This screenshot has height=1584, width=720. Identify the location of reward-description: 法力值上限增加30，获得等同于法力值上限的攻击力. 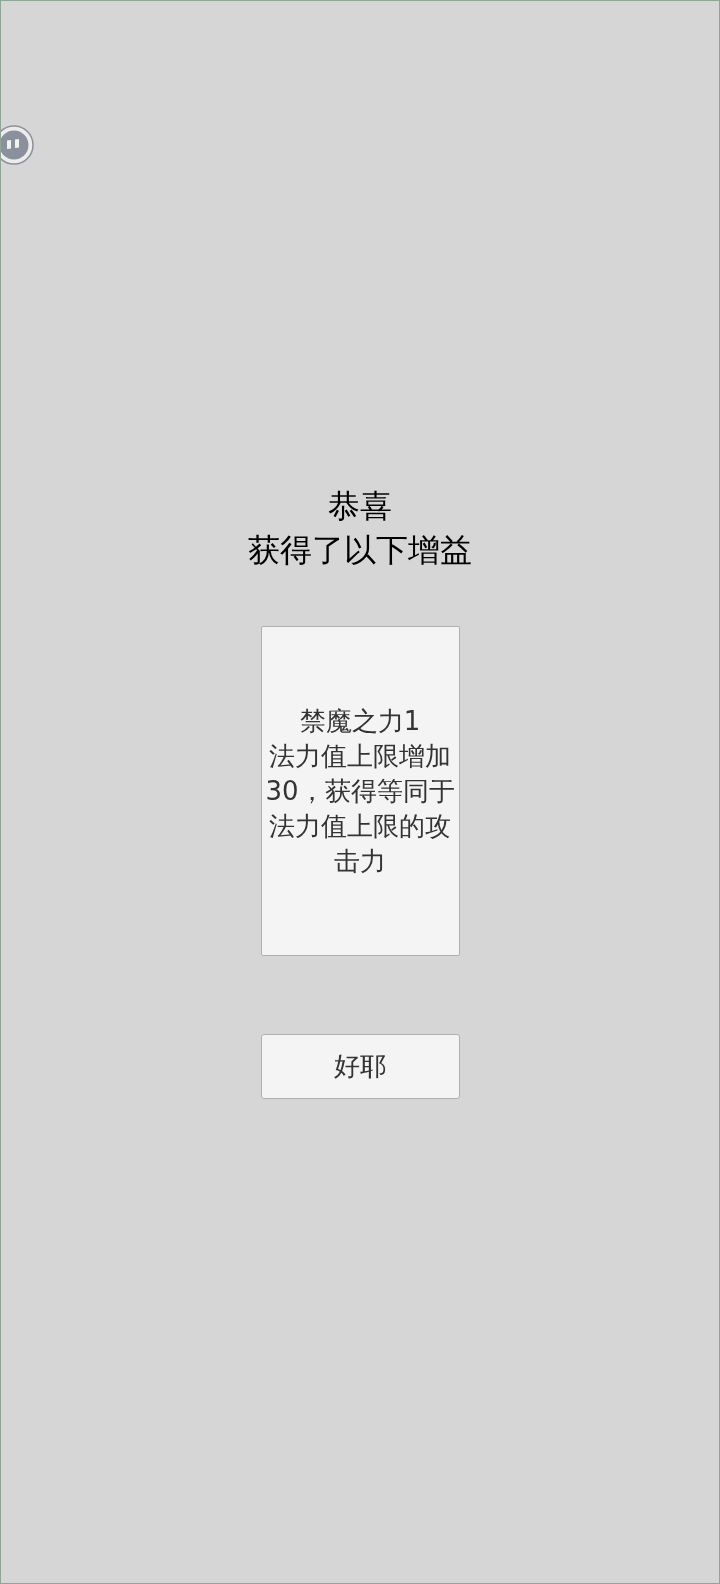
(360, 808).